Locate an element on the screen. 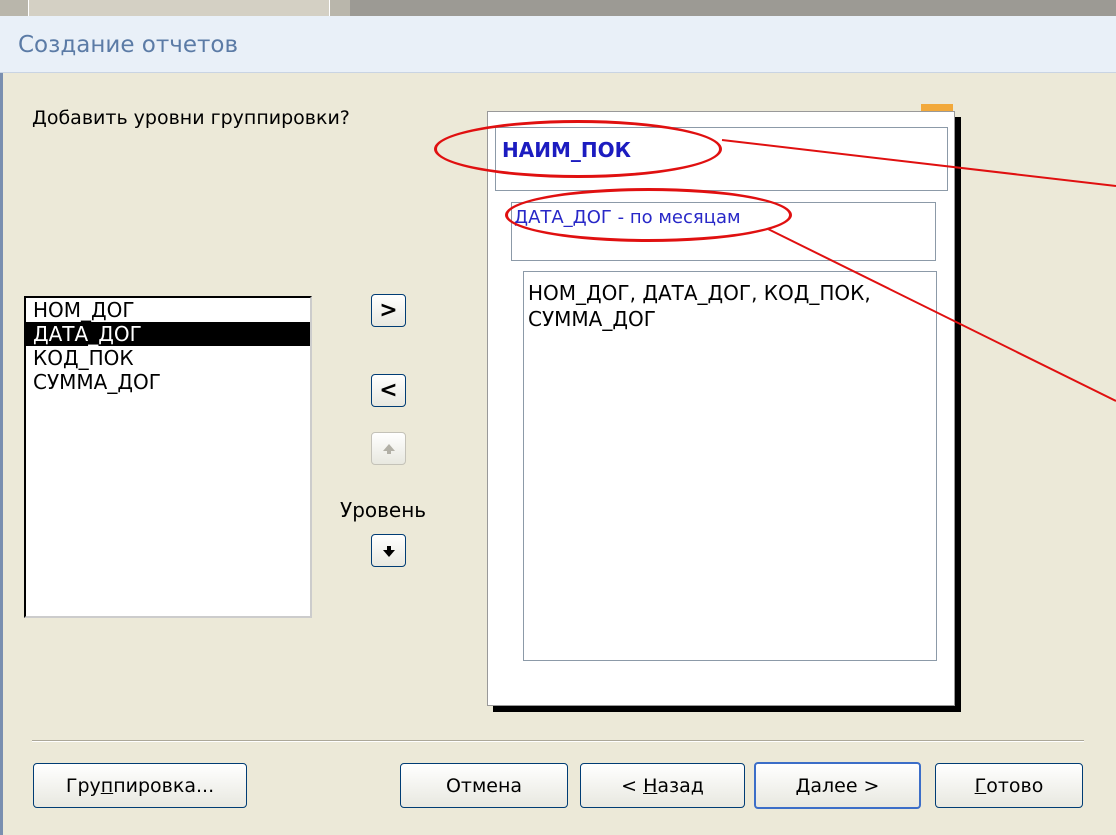 This screenshot has height=835, width=1116. button-label-part: азад is located at coordinates (680, 785).